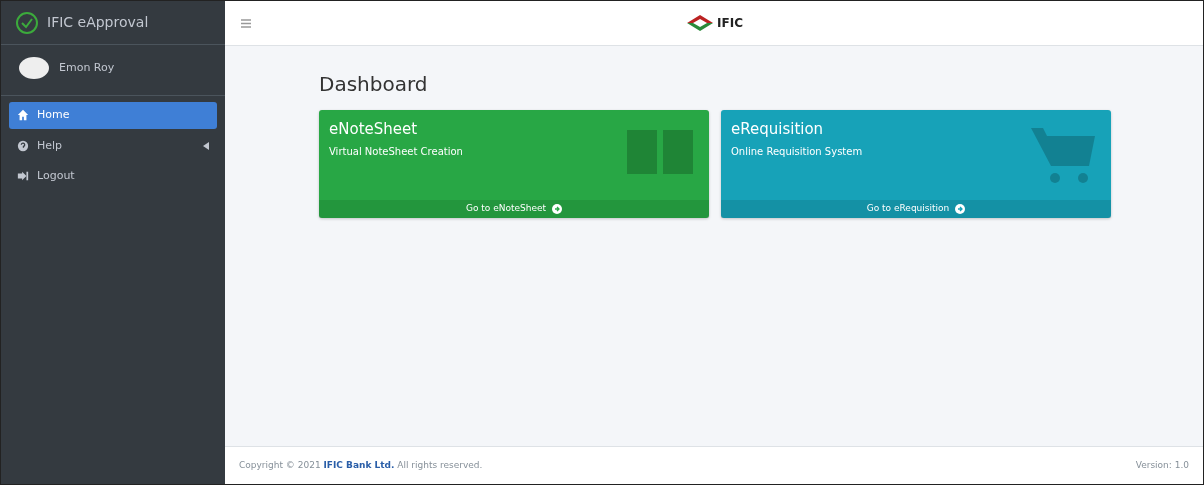 This screenshot has height=485, width=1204. I want to click on help-icon, so click(23, 145).